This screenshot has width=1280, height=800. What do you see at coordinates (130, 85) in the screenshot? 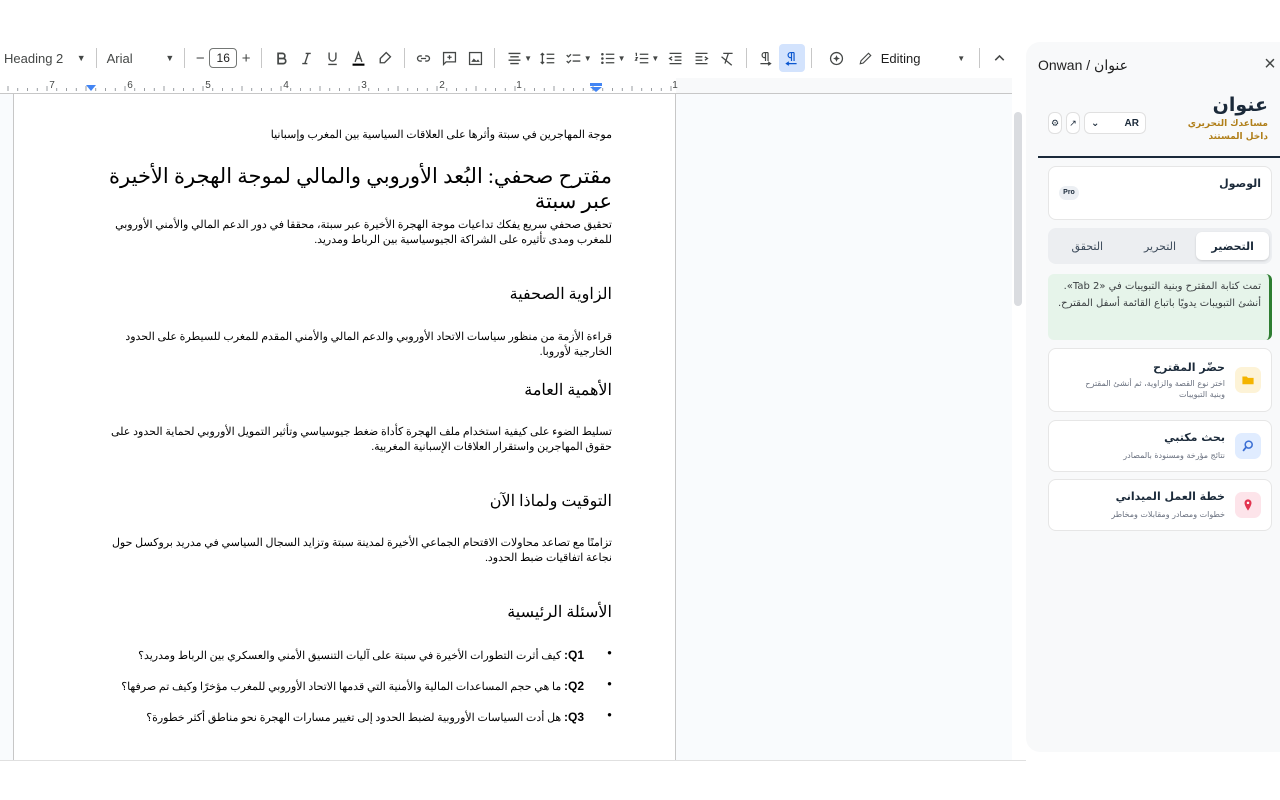
I see `ruler-number: 6` at bounding box center [130, 85].